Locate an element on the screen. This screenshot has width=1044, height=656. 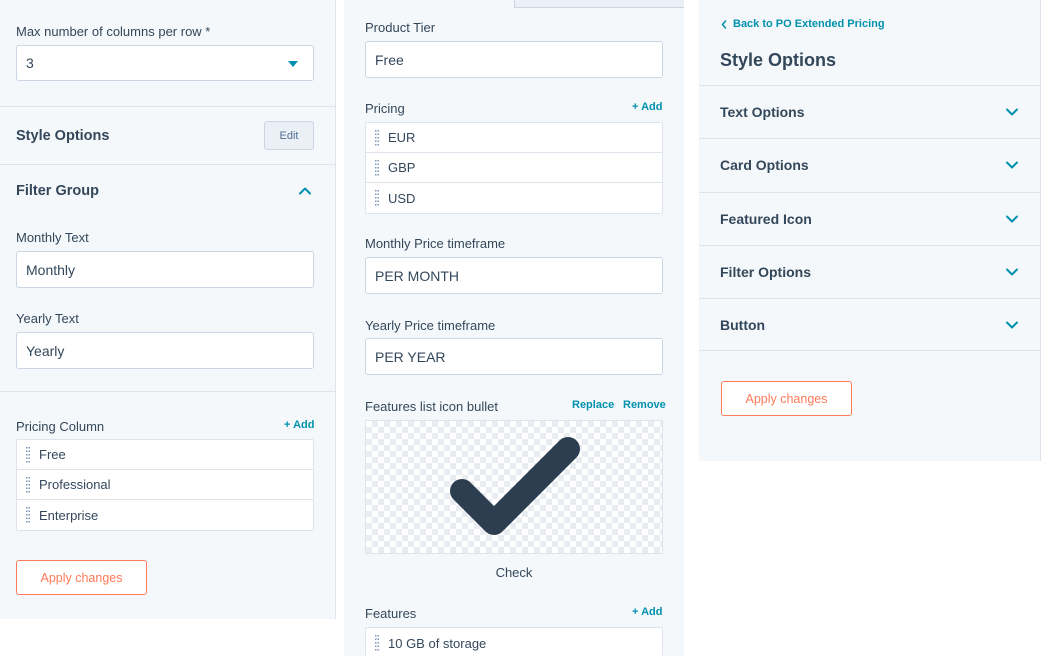
yearly-timeframe-label: Yearly Price timeframe is located at coordinates (430, 325).